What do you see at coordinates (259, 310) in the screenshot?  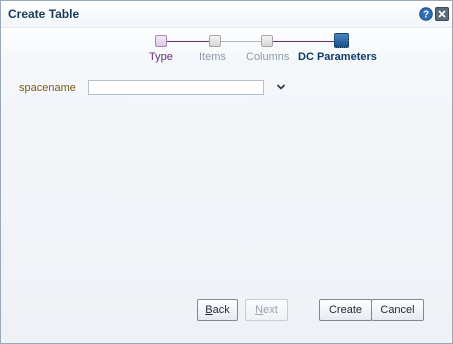 I see `next-mnemonic: N` at bounding box center [259, 310].